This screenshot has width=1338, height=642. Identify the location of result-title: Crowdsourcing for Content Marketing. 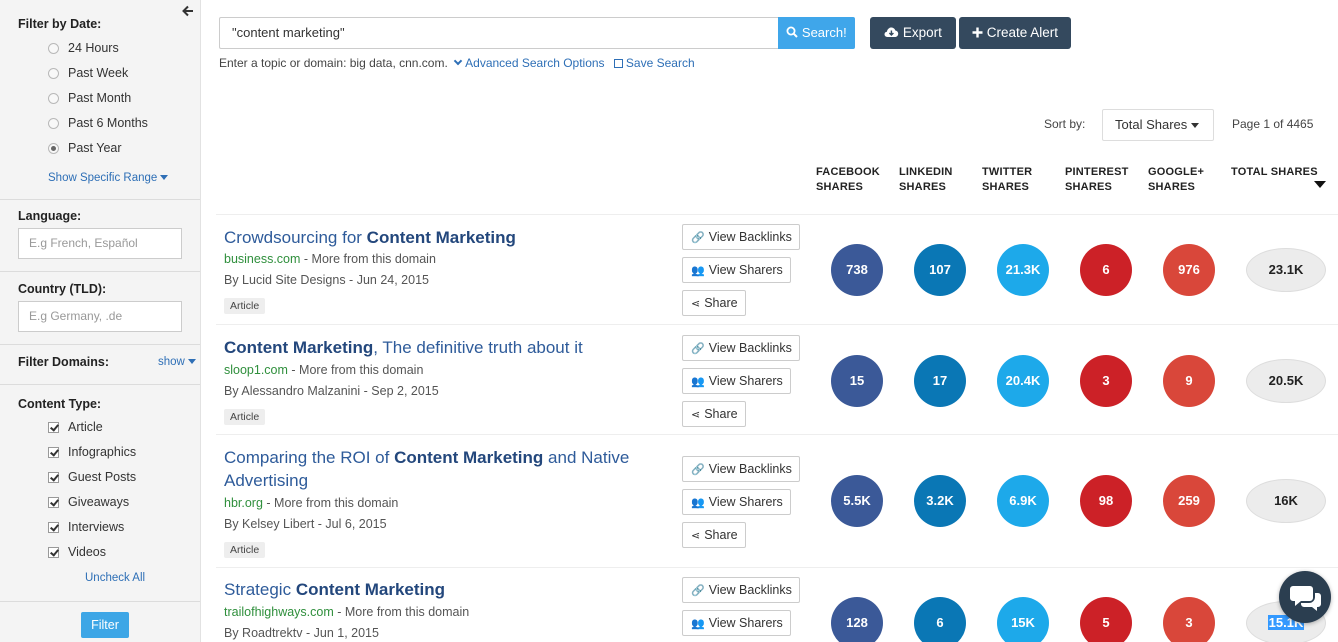
(439, 237).